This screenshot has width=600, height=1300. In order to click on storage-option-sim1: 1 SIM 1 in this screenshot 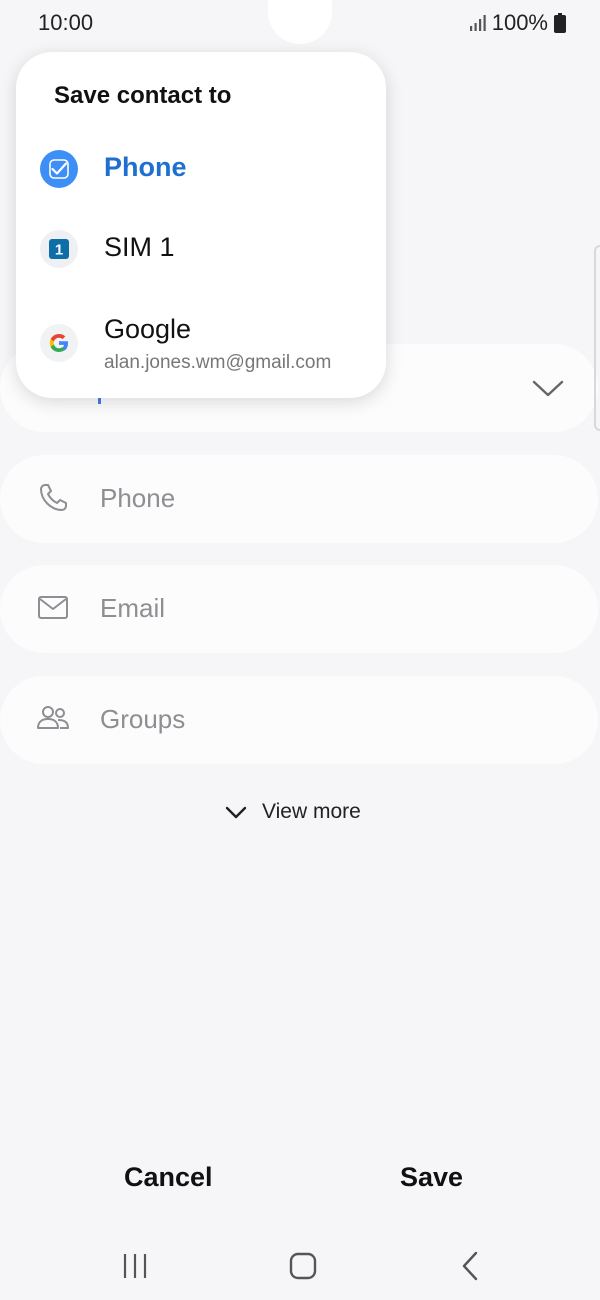, I will do `click(201, 265)`.